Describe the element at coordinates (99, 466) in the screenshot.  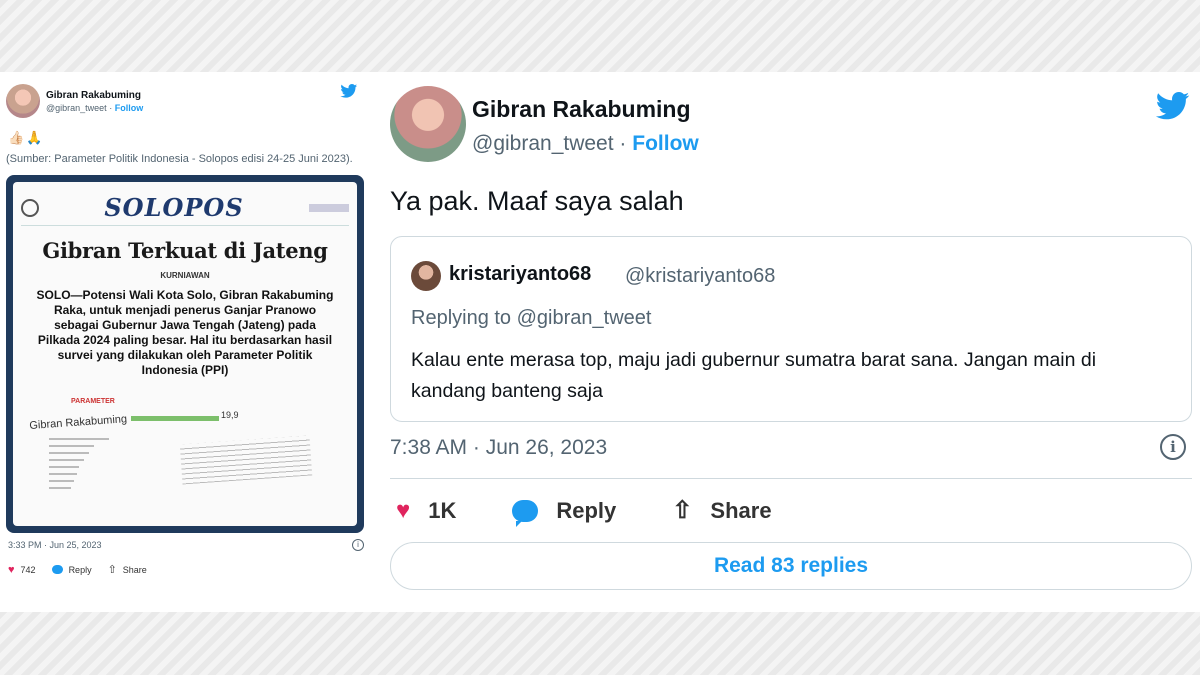
I see `chart-rows` at that location.